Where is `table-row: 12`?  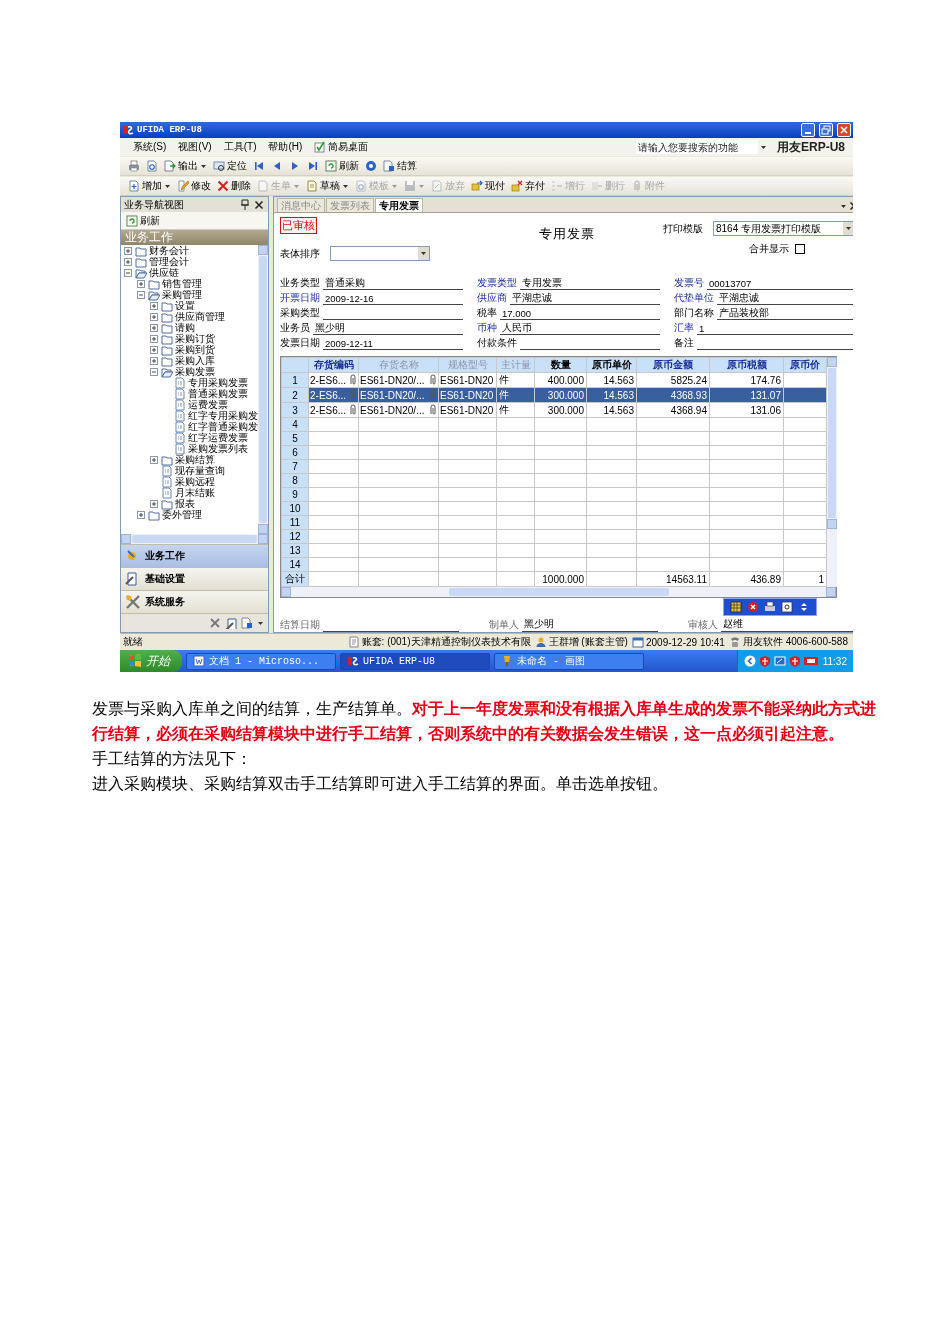 table-row: 12 is located at coordinates (554, 536).